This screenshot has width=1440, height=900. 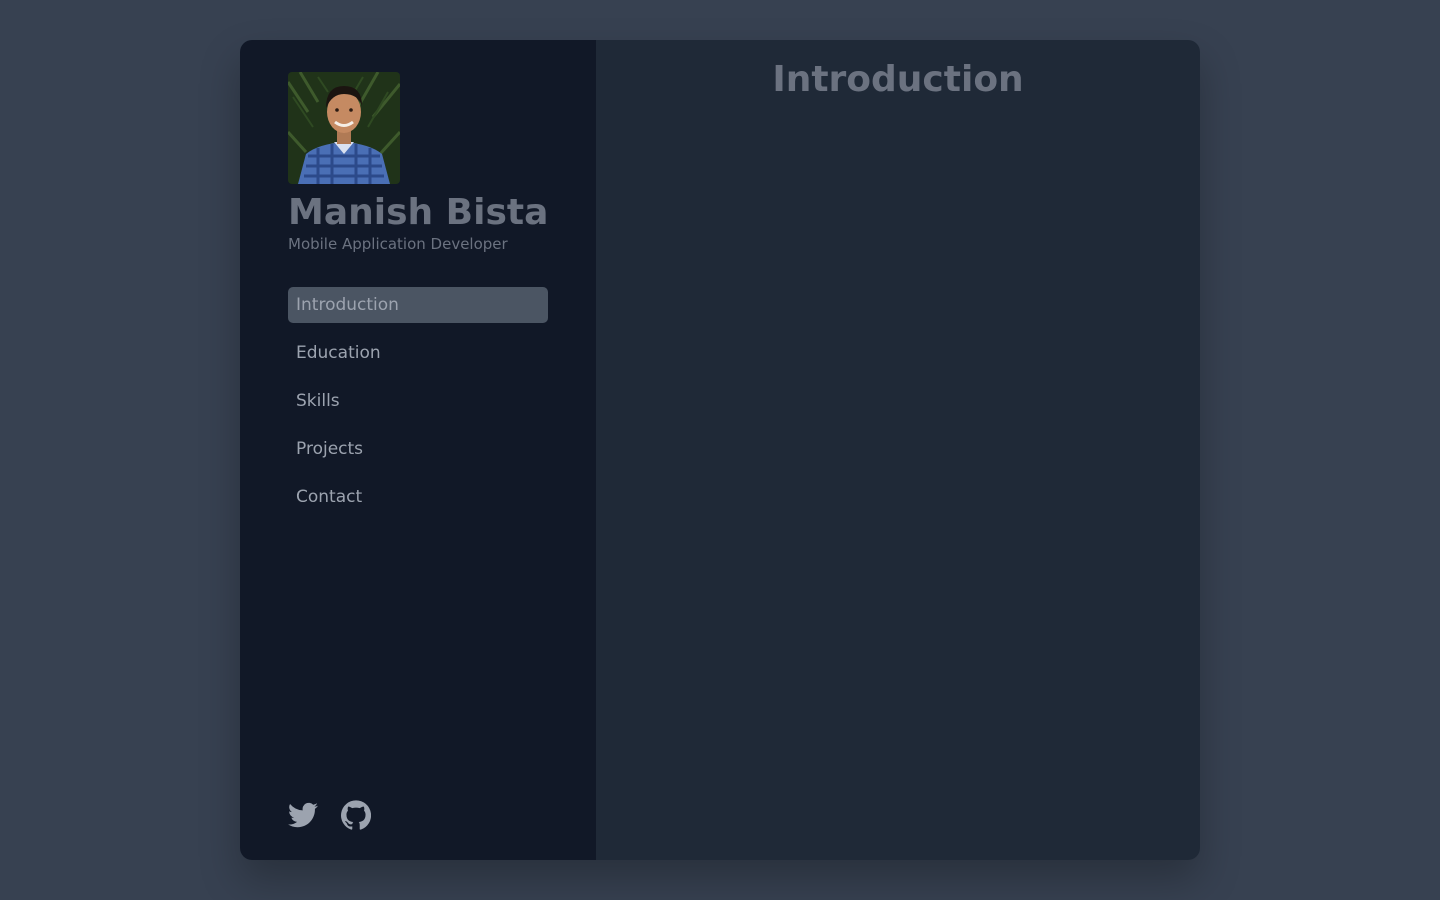 I want to click on social-links, so click(x=329, y=815).